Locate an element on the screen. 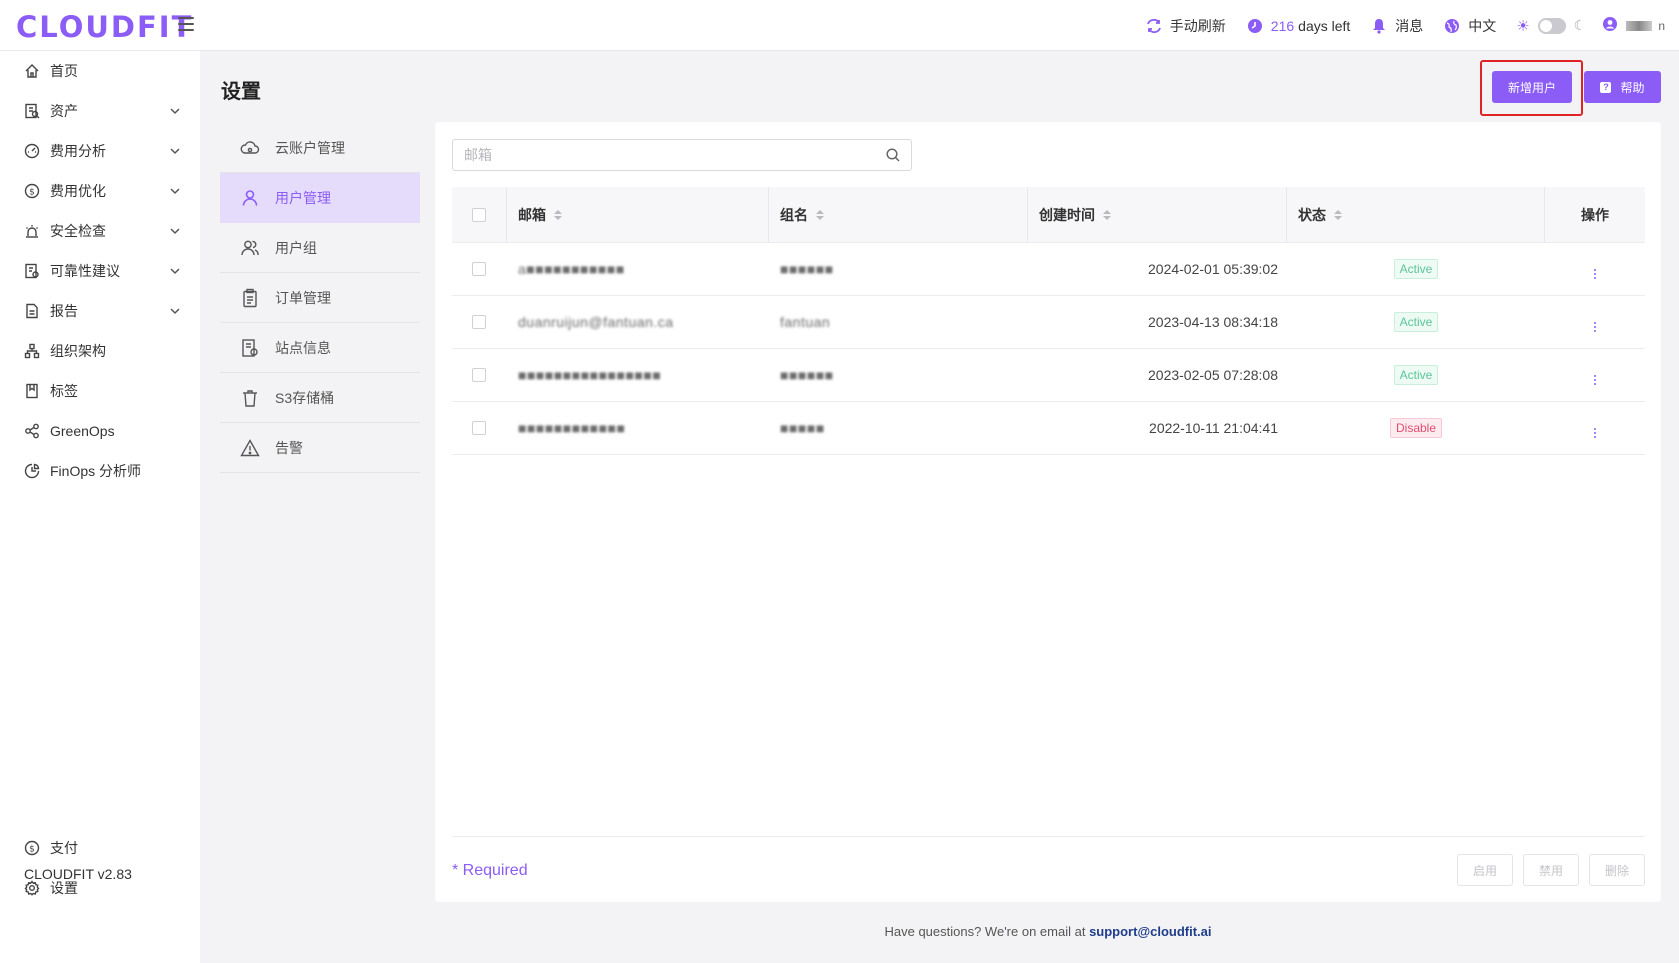 This screenshot has width=1679, height=963. dollar-icon: $ is located at coordinates (32, 191).